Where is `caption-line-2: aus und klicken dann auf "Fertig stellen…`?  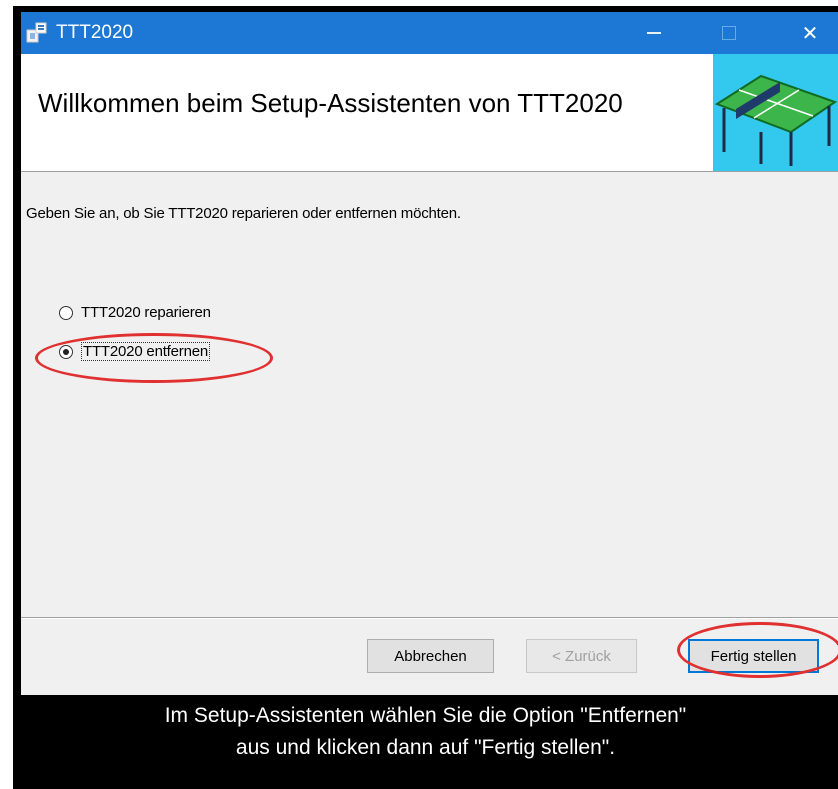
caption-line-2: aus und klicken dann auf "Fertig stellen… is located at coordinates (425, 747).